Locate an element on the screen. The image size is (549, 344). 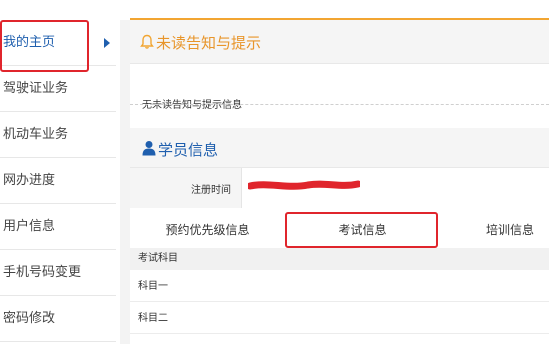
student-panel: 学员信息 is located at coordinates (339, 148).